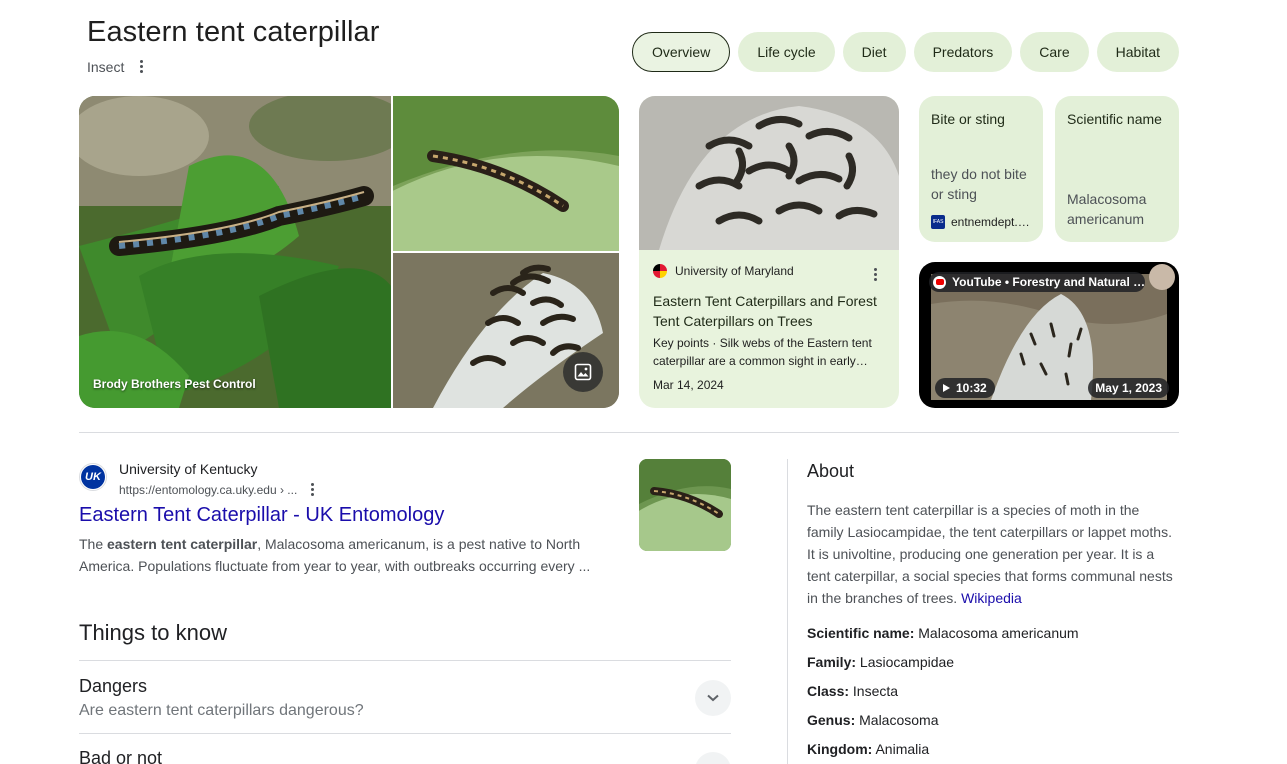 Image resolution: width=1287 pixels, height=764 pixels. What do you see at coordinates (1107, 209) in the screenshot?
I see `fact-value: Malacosoma americanum` at bounding box center [1107, 209].